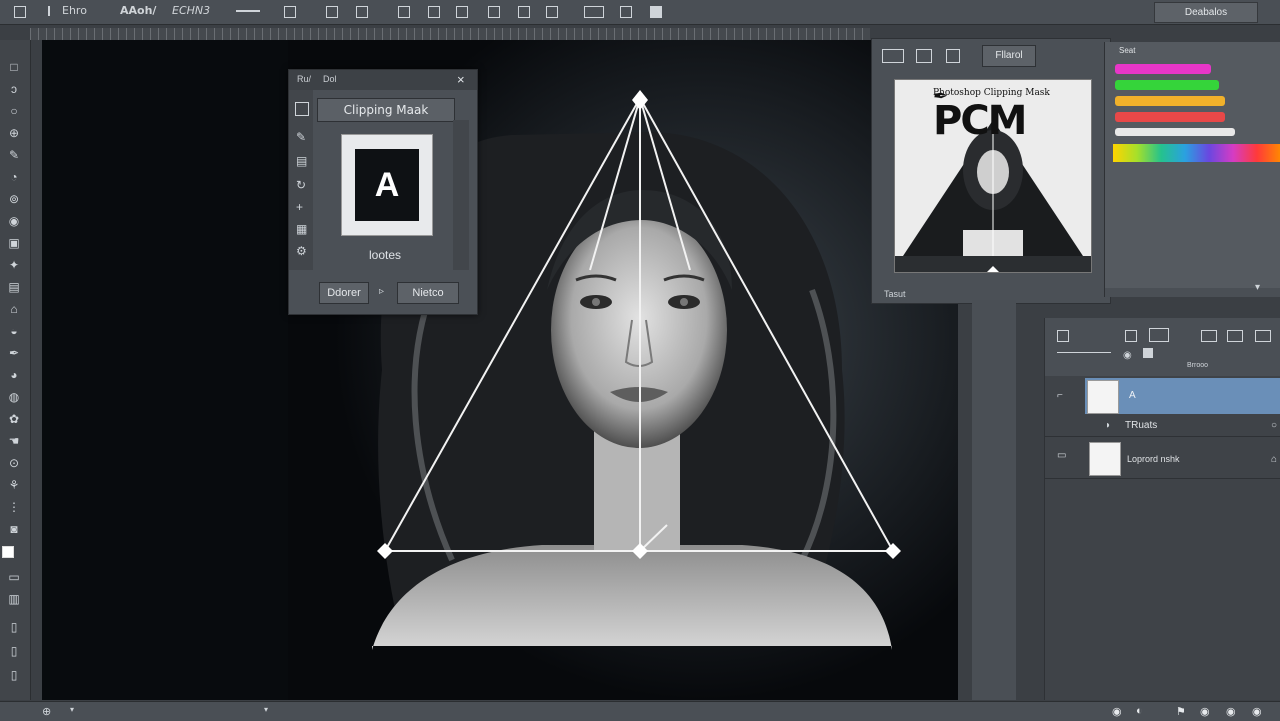 This screenshot has width=1280, height=721. What do you see at coordinates (14, 265) in the screenshot?
I see `eraser-tool-icon: ✦` at bounding box center [14, 265].